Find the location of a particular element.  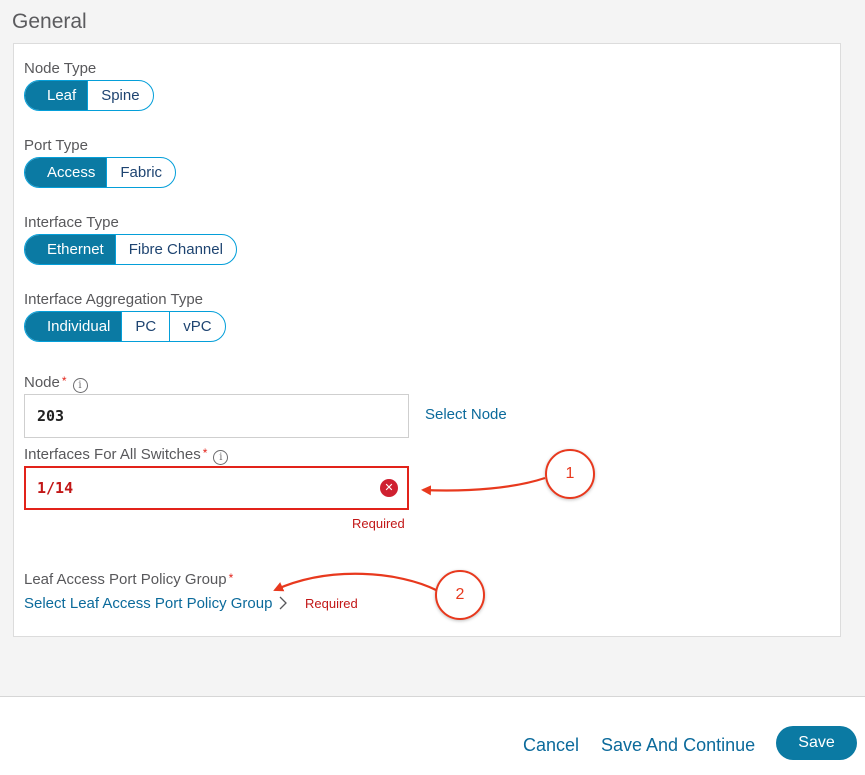

select-policy-group-link: Select Leaf Access Port Policy Group is located at coordinates (156, 603).